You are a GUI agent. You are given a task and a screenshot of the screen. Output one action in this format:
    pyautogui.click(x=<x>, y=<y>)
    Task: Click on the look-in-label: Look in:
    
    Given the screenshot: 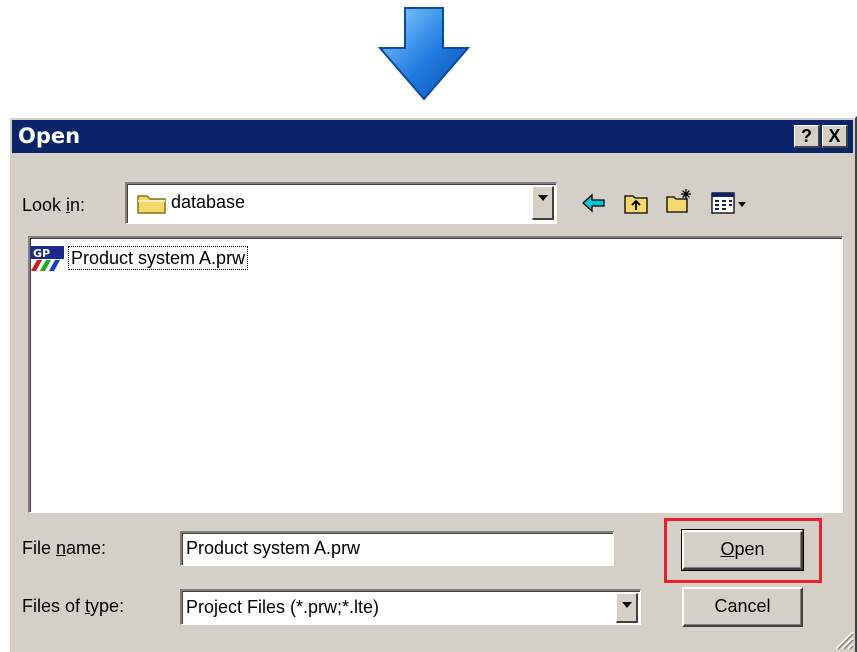 What is the action you would take?
    pyautogui.click(x=54, y=205)
    